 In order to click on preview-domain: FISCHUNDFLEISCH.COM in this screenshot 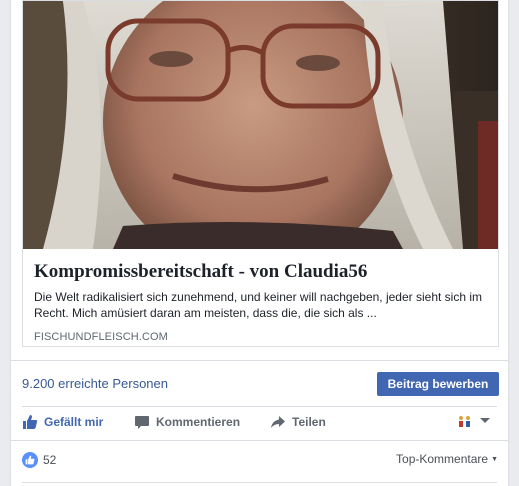, I will do `click(101, 337)`.